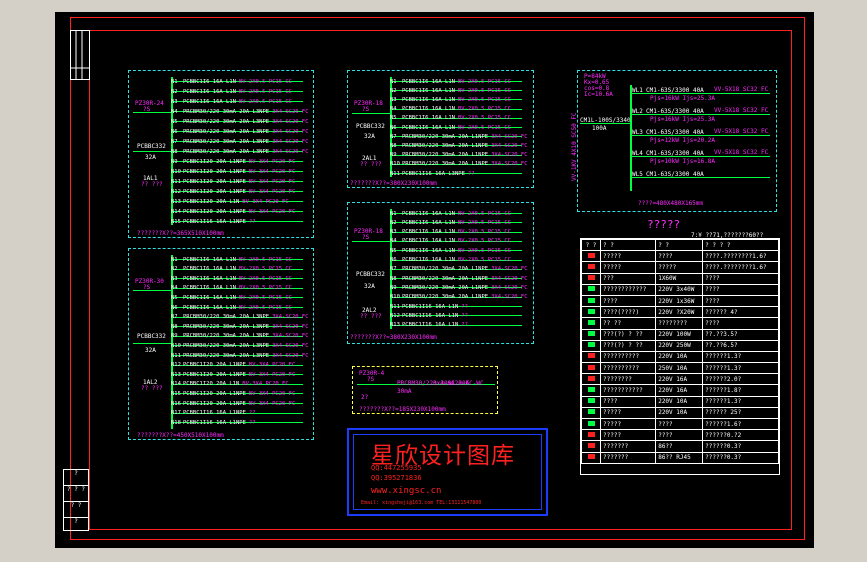 This screenshot has width=867, height=562. Describe the element at coordinates (574, 146) in the screenshot. I see `incoming-cable: VV-1KV 4X10 SC50 FC` at that location.